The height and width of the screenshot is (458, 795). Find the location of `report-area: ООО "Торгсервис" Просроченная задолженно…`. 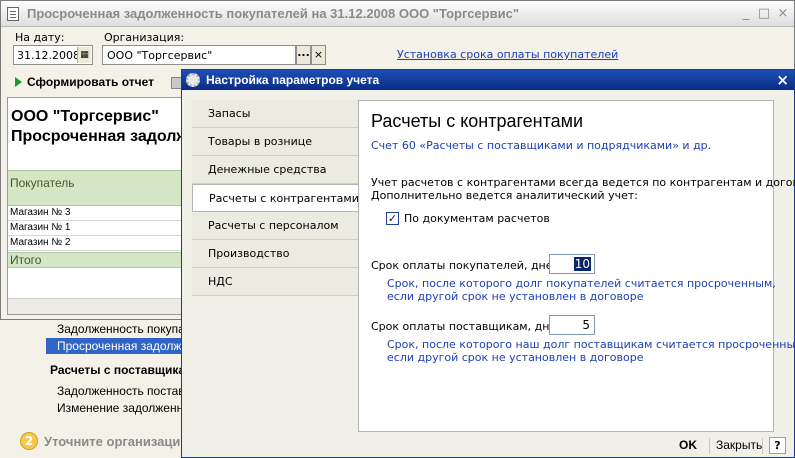

report-area: ООО "Торгсервис" Просроченная задолженно… is located at coordinates (97, 206).